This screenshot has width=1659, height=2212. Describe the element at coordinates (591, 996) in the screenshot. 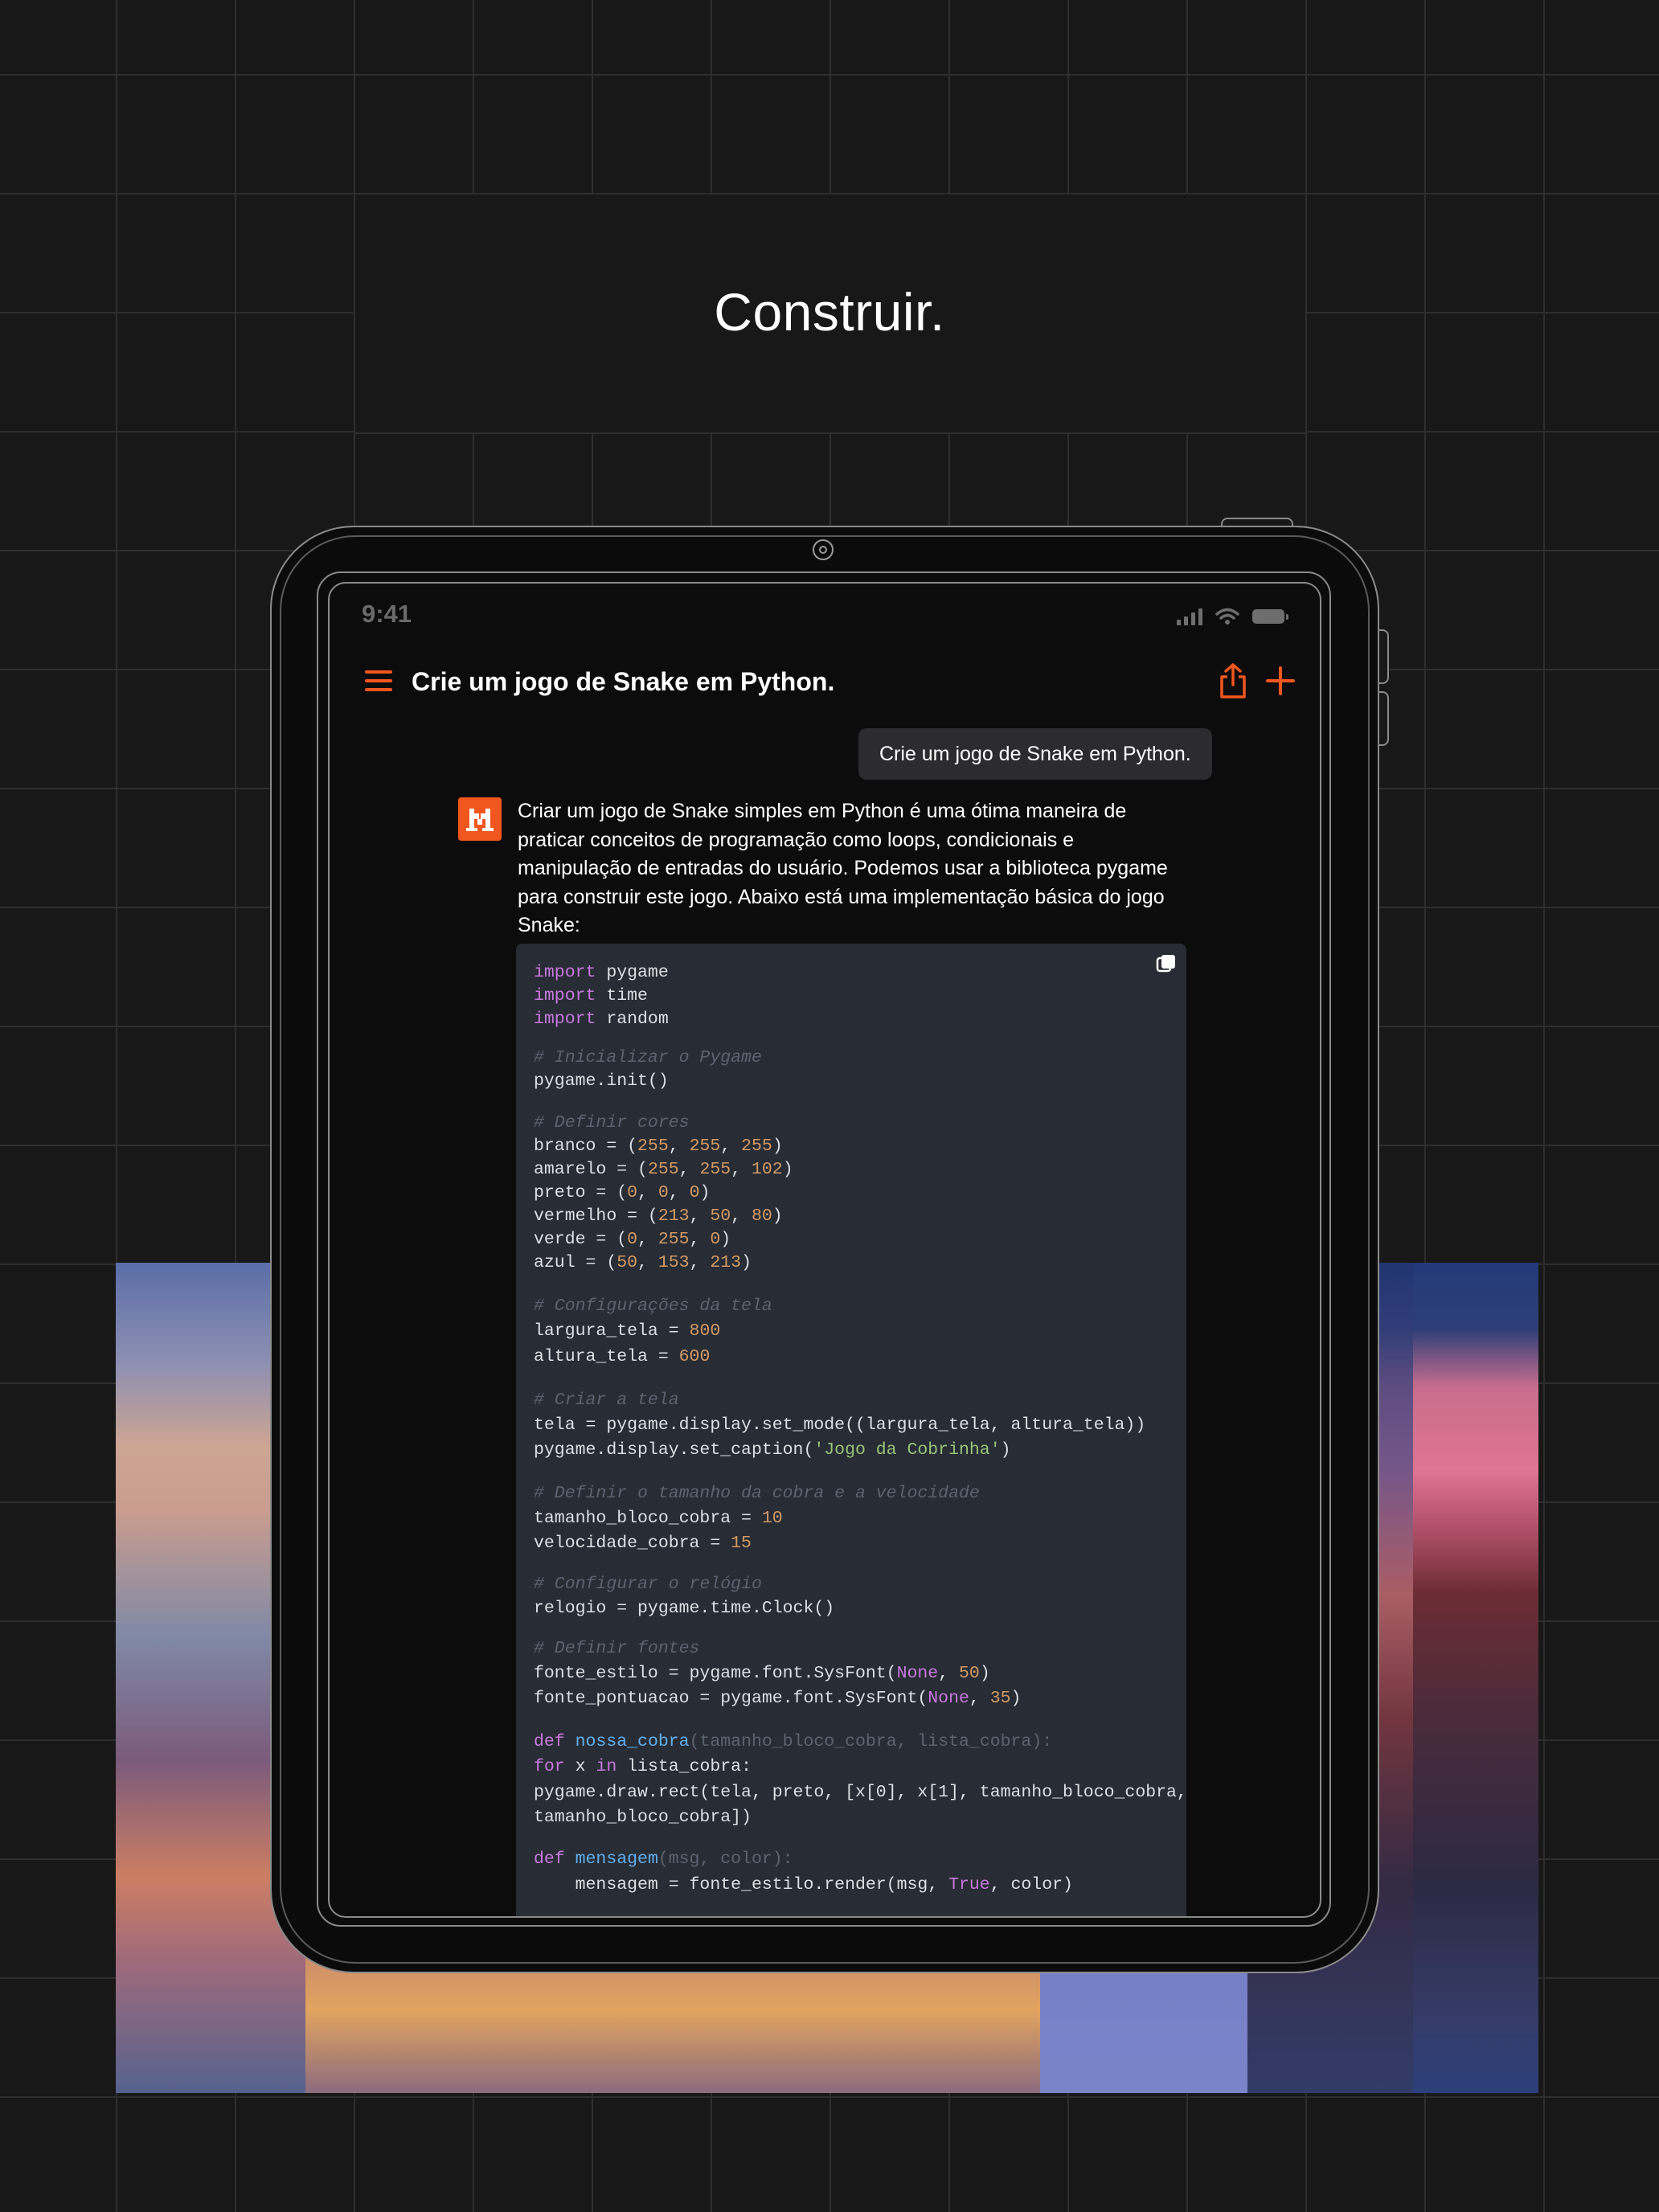

I see `code-line: import time` at that location.